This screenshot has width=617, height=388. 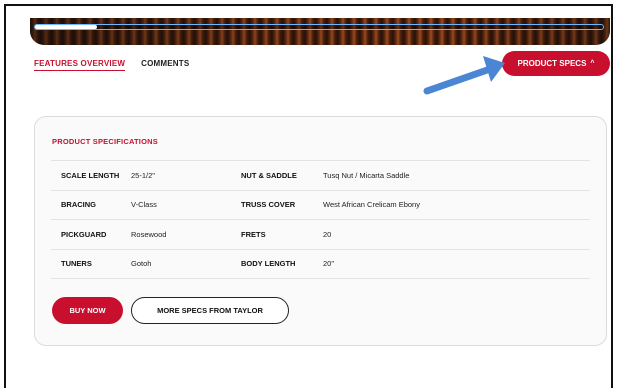 I want to click on carousel-progress-track, so click(x=319, y=27).